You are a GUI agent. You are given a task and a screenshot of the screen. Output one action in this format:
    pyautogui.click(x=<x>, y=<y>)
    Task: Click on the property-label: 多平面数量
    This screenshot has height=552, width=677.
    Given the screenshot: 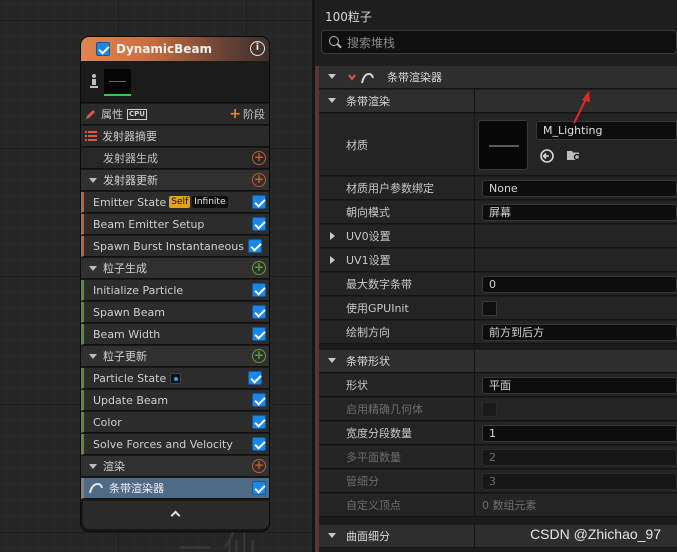 What is the action you would take?
    pyautogui.click(x=373, y=457)
    